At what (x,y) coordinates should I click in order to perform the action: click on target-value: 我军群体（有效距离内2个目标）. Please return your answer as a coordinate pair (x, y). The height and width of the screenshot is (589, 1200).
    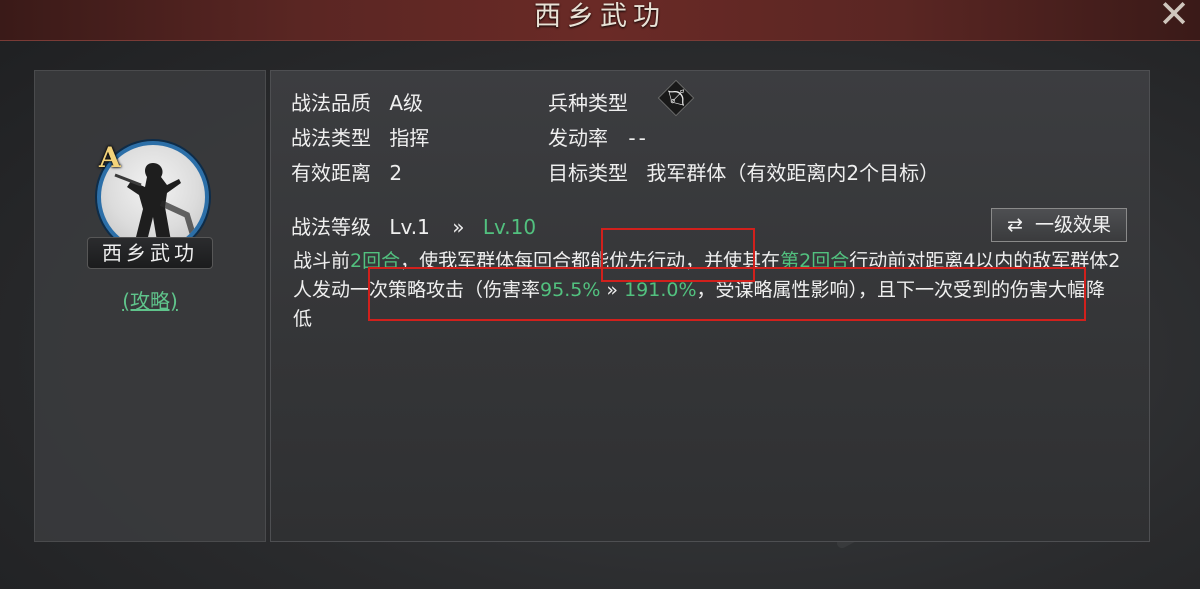
    Looking at the image, I should click on (793, 173).